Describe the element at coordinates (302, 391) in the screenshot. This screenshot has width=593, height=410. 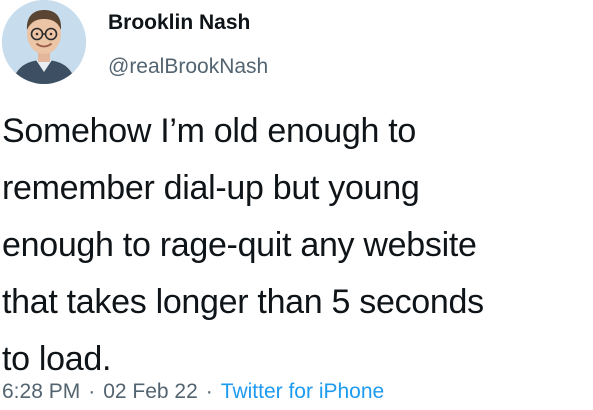
I see `tweet-source-link: Twitter for iPhone` at that location.